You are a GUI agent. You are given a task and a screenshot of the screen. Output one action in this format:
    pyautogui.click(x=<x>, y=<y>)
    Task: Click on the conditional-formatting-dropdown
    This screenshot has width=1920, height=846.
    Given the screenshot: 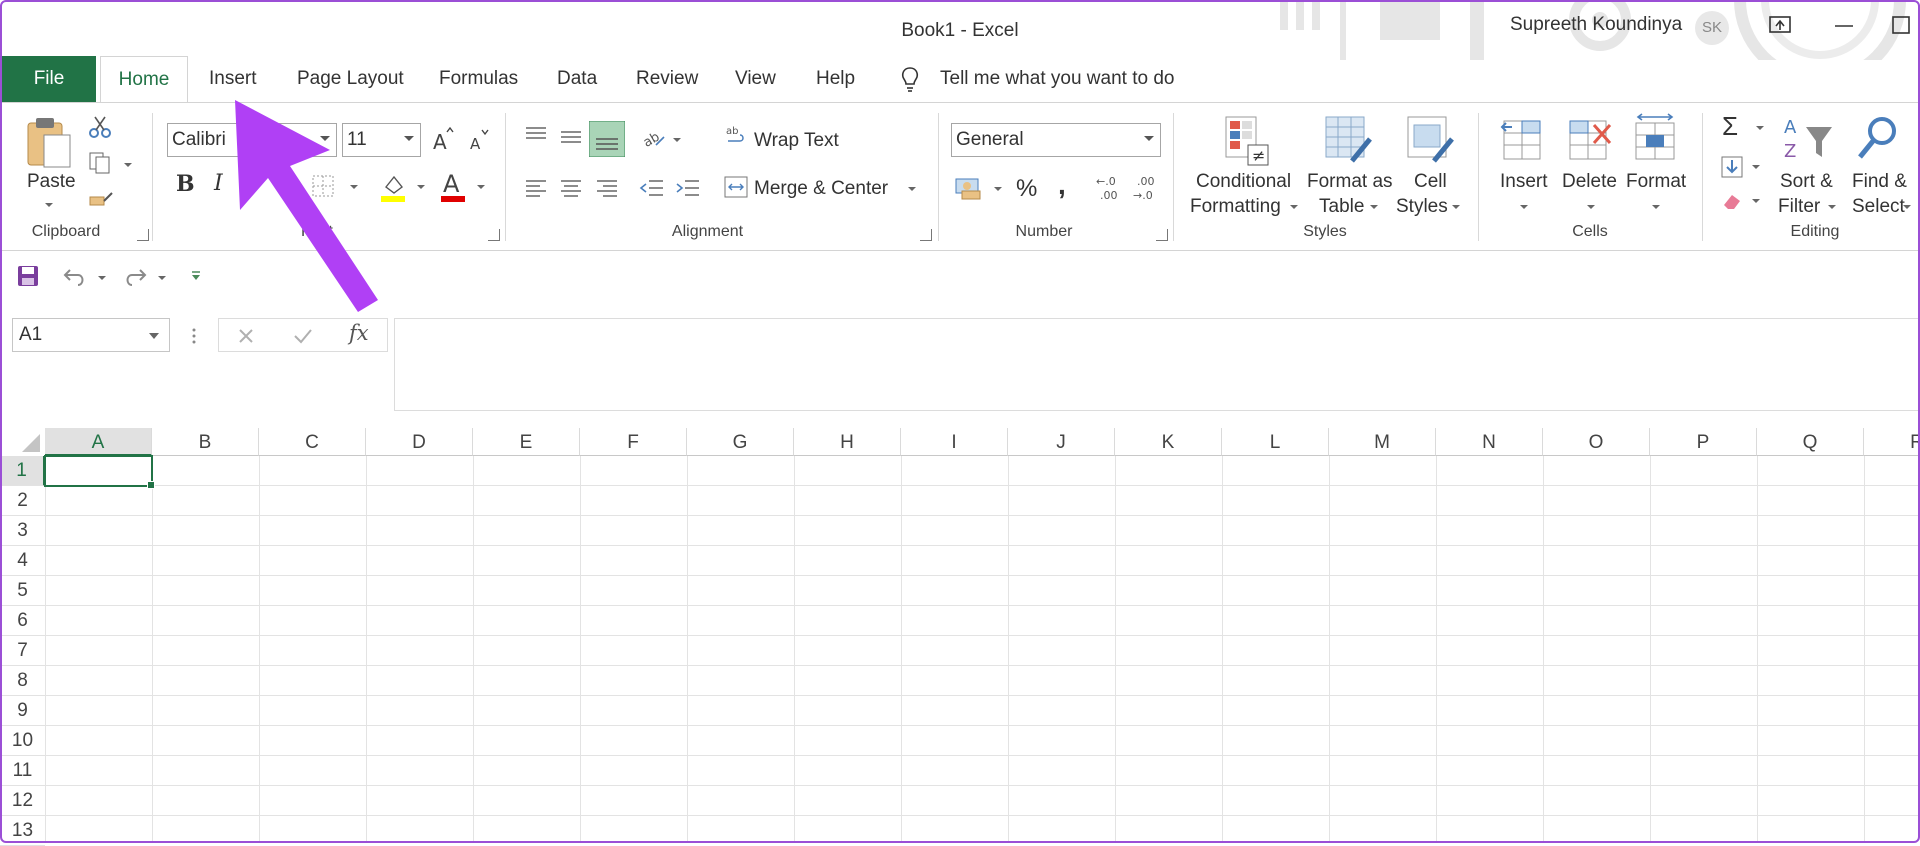 What is the action you would take?
    pyautogui.click(x=1294, y=207)
    